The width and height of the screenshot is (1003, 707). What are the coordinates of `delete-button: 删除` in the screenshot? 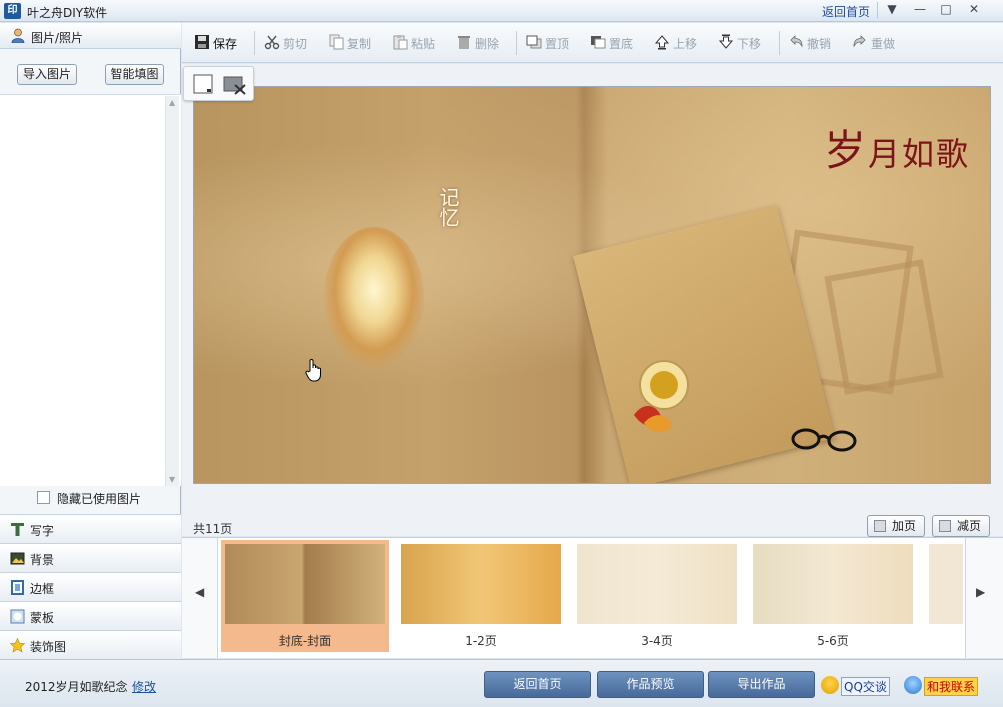 It's located at (480, 43).